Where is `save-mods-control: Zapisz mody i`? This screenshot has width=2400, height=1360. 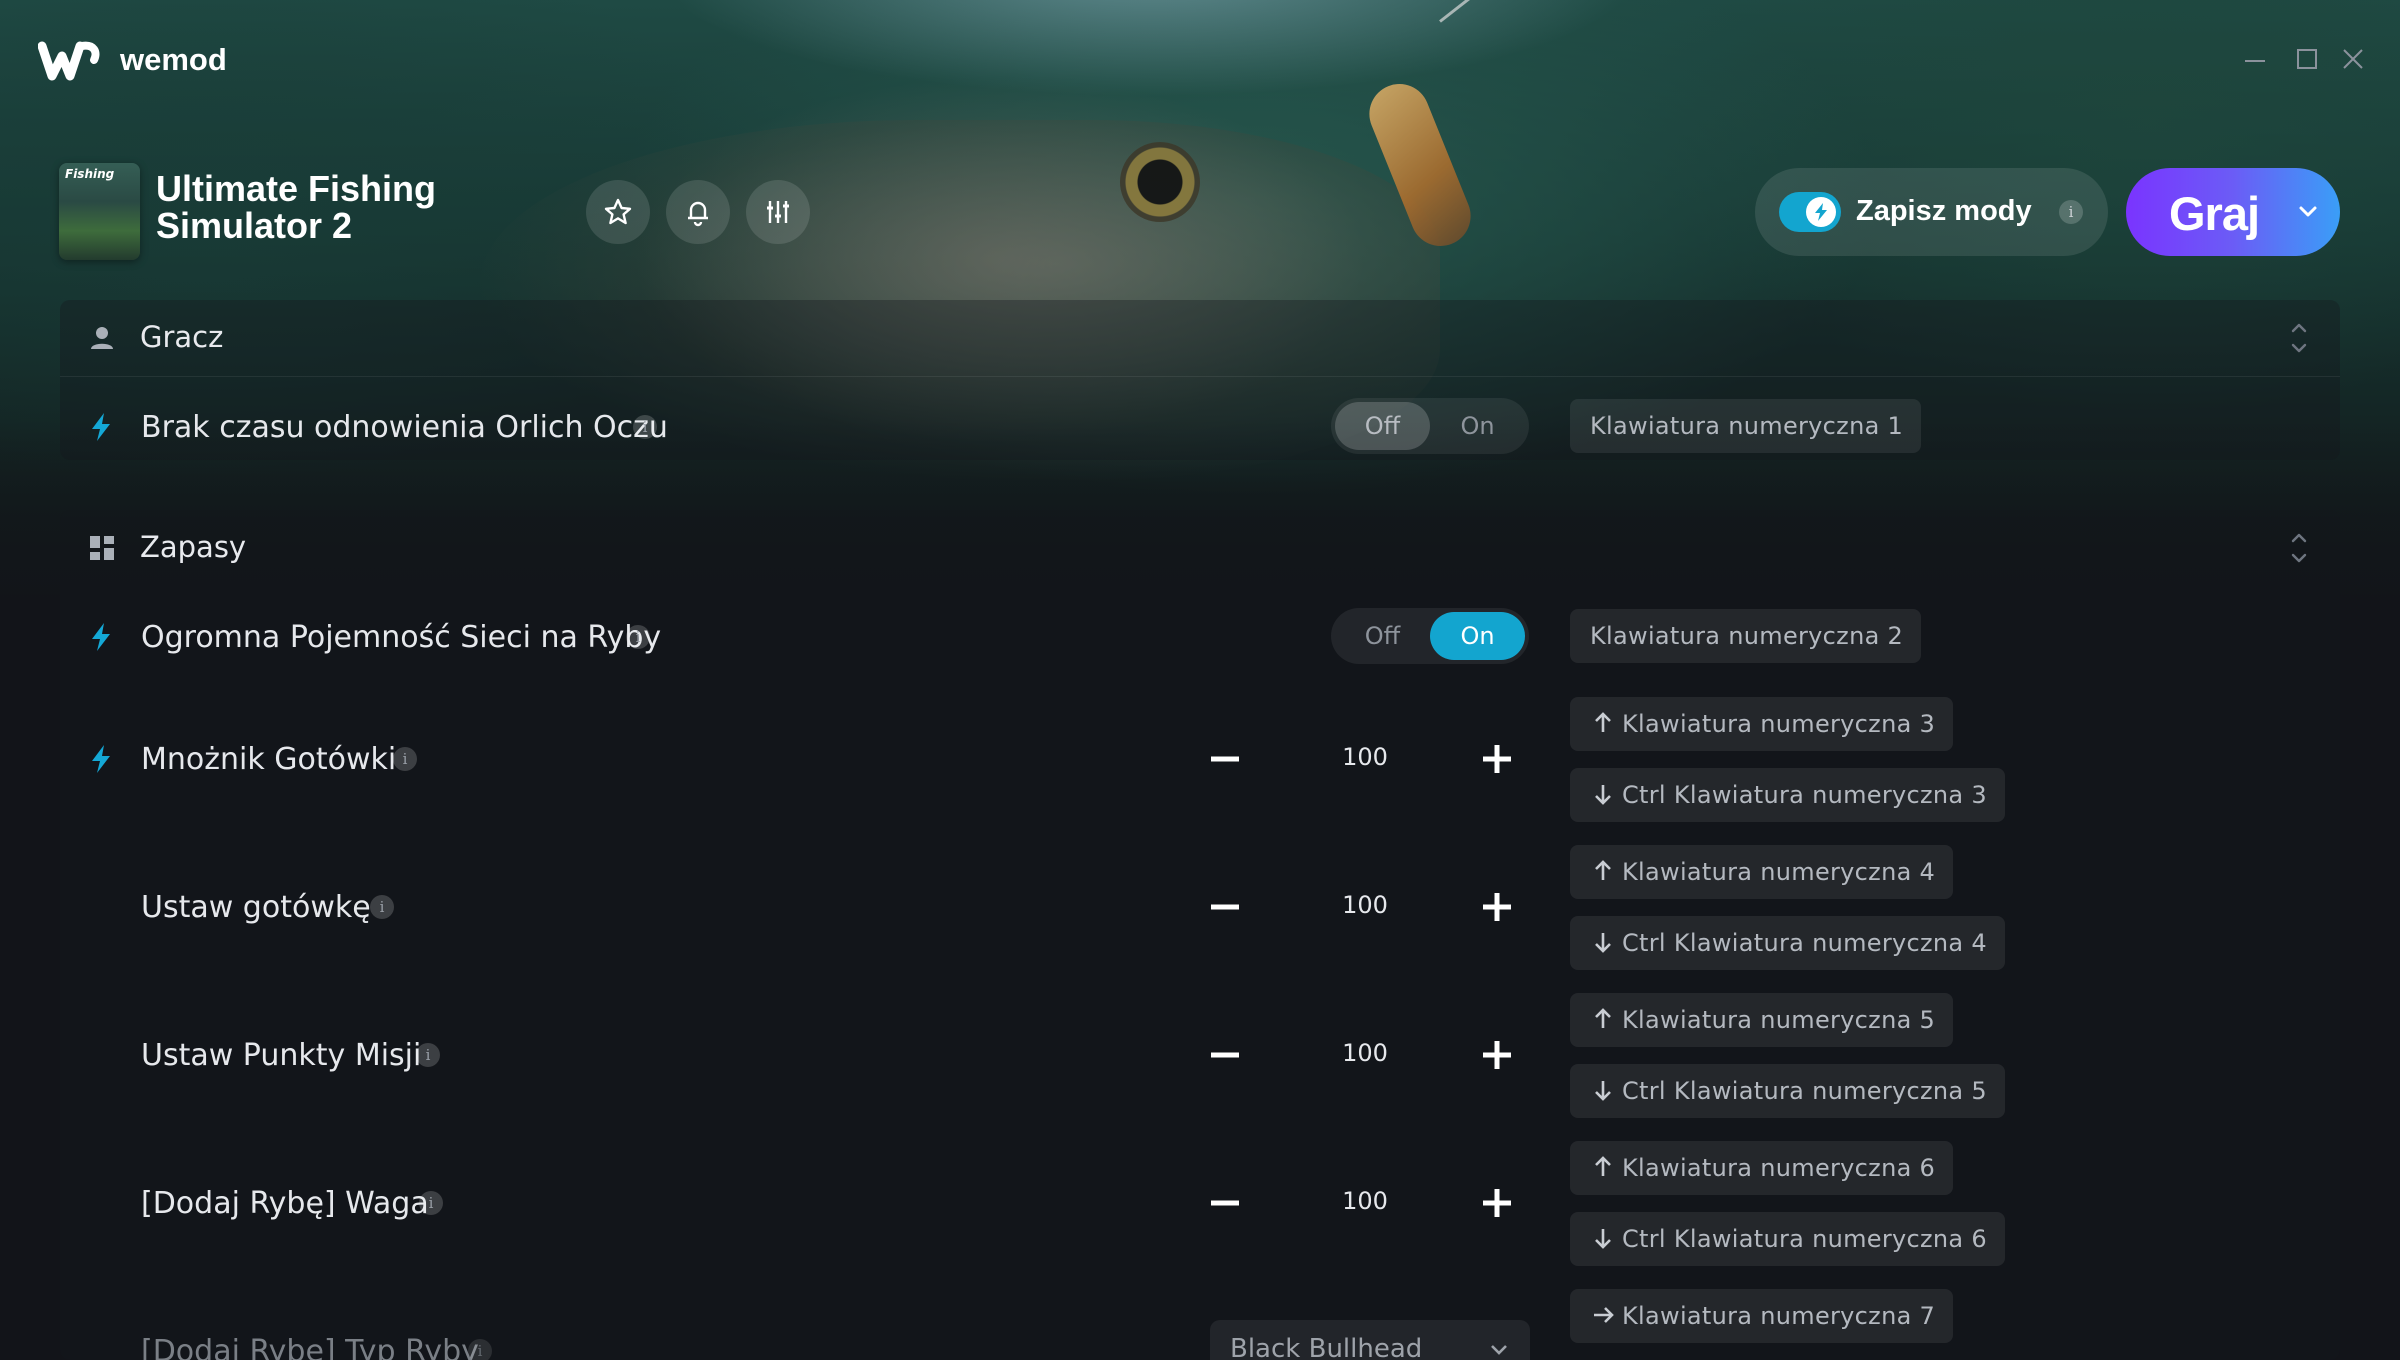 save-mods-control: Zapisz mody i is located at coordinates (1931, 212).